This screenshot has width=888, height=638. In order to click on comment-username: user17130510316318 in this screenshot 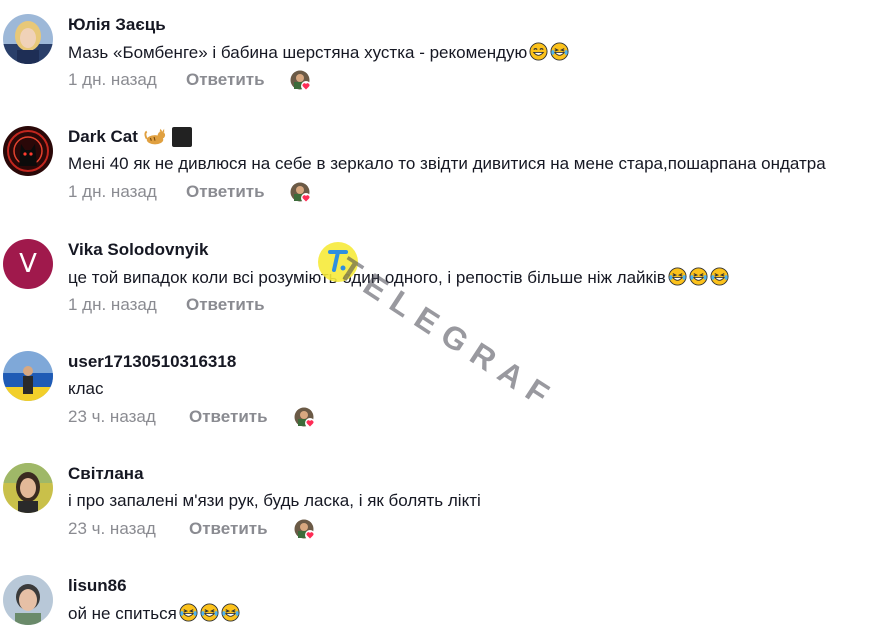, I will do `click(152, 362)`.